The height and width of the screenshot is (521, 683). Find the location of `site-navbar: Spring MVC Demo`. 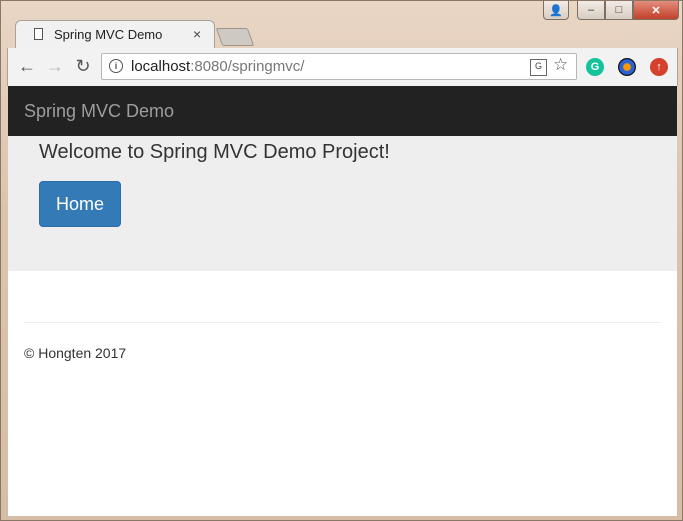

site-navbar: Spring MVC Demo is located at coordinates (342, 111).